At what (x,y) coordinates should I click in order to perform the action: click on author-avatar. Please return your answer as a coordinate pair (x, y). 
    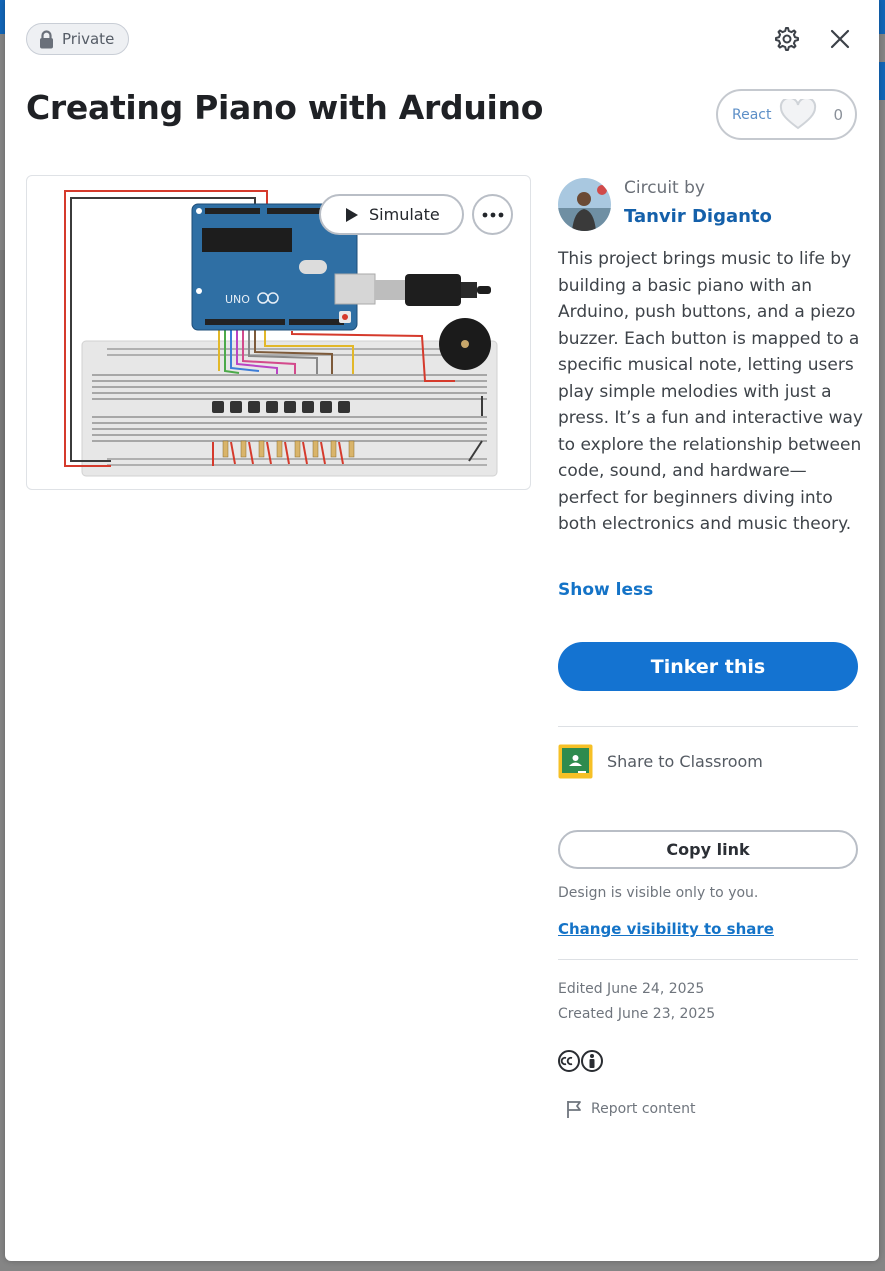
    Looking at the image, I should click on (584, 204).